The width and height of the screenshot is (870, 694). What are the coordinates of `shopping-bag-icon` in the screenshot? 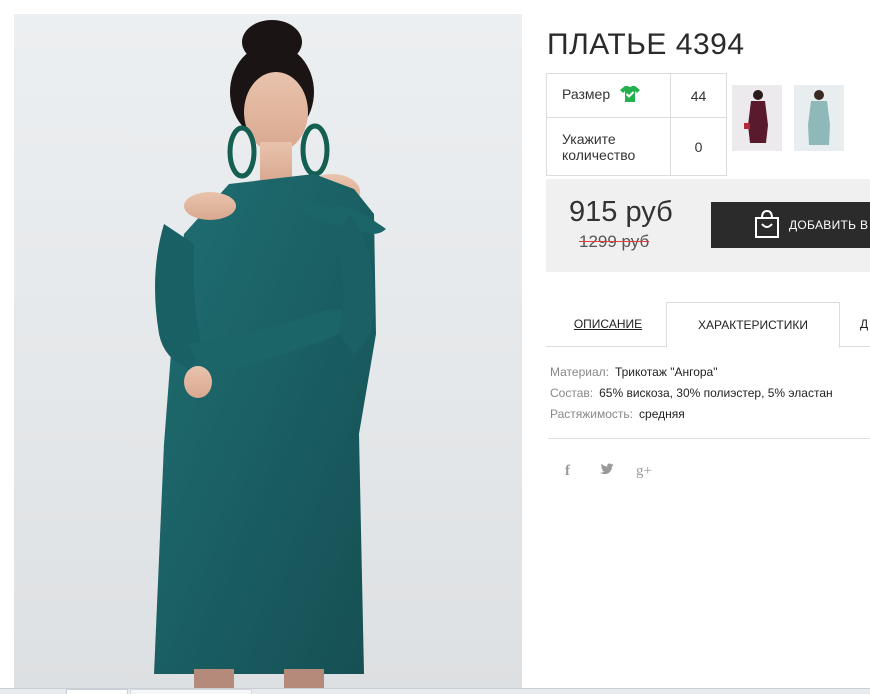 It's located at (767, 225).